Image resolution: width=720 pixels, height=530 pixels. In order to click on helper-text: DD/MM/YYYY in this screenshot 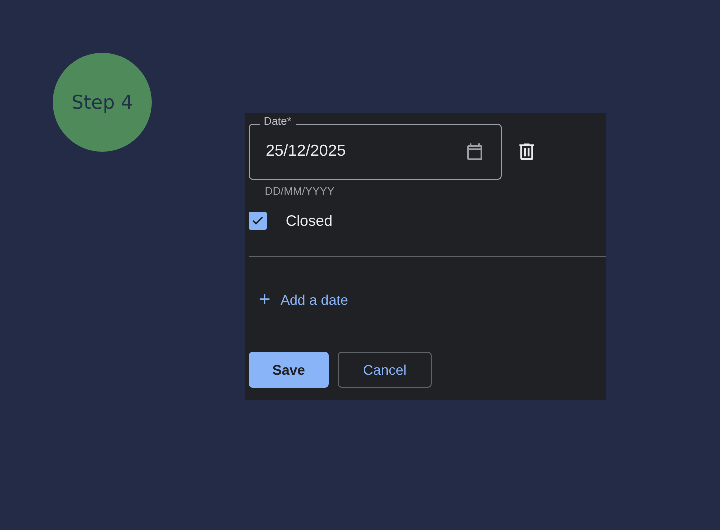, I will do `click(300, 192)`.